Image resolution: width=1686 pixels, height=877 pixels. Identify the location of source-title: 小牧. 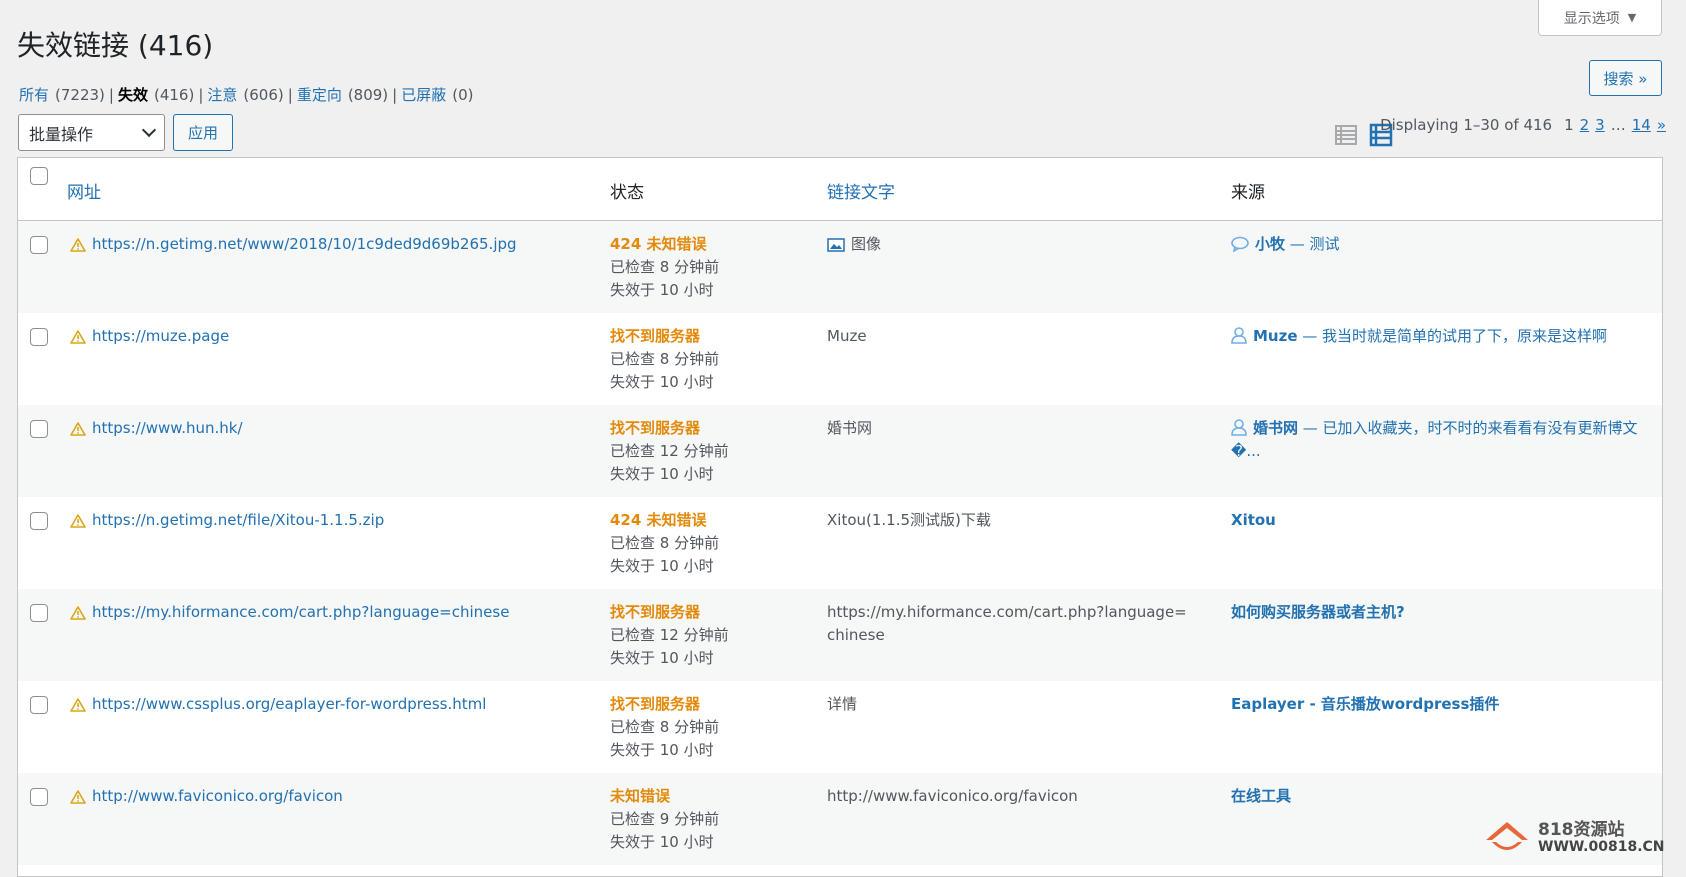
(1270, 244).